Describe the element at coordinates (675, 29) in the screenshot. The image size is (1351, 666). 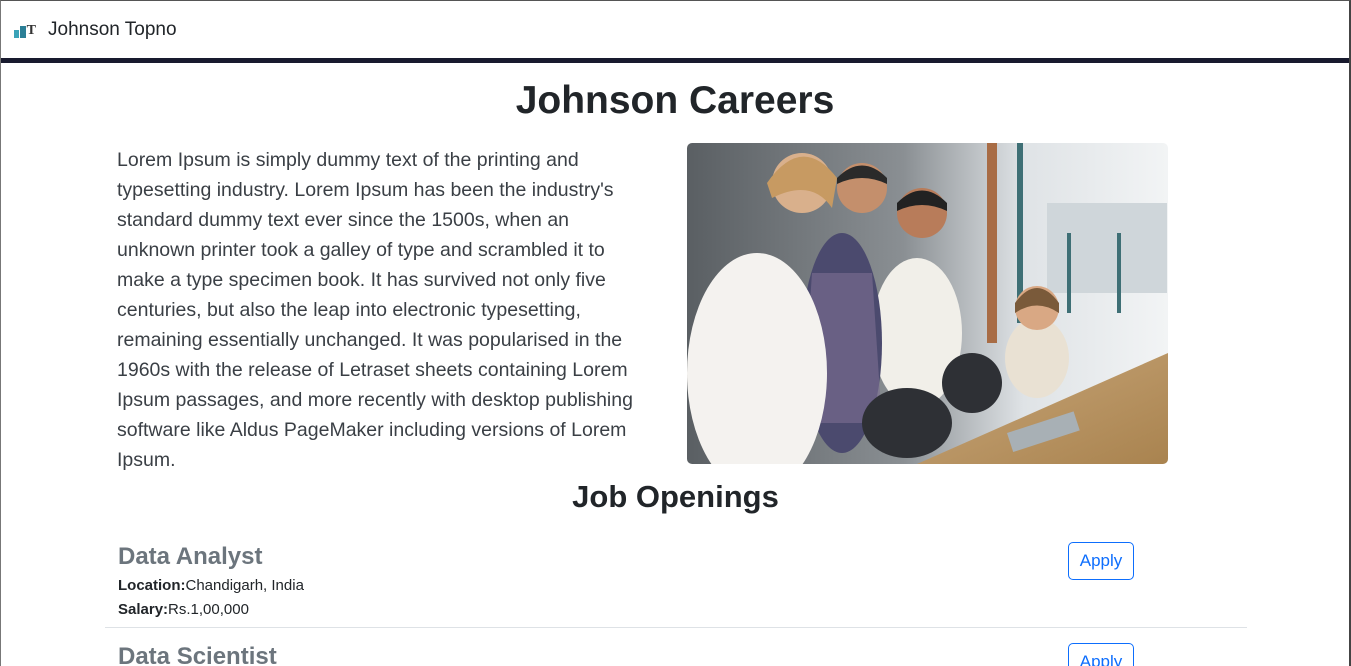
I see `navbar: T Johnson Topno` at that location.